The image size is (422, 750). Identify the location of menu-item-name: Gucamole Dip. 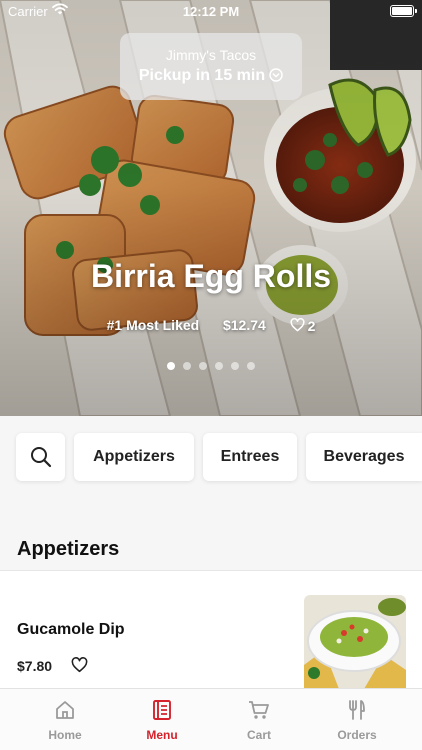
(71, 629).